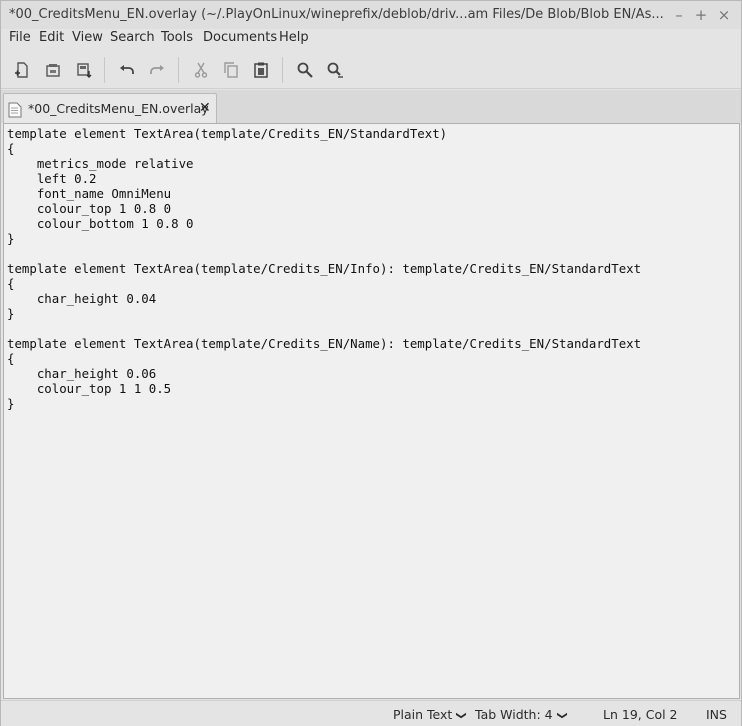 Image resolution: width=742 pixels, height=726 pixels. Describe the element at coordinates (89, 193) in the screenshot. I see `code-line: font_name OmniMenu` at that location.